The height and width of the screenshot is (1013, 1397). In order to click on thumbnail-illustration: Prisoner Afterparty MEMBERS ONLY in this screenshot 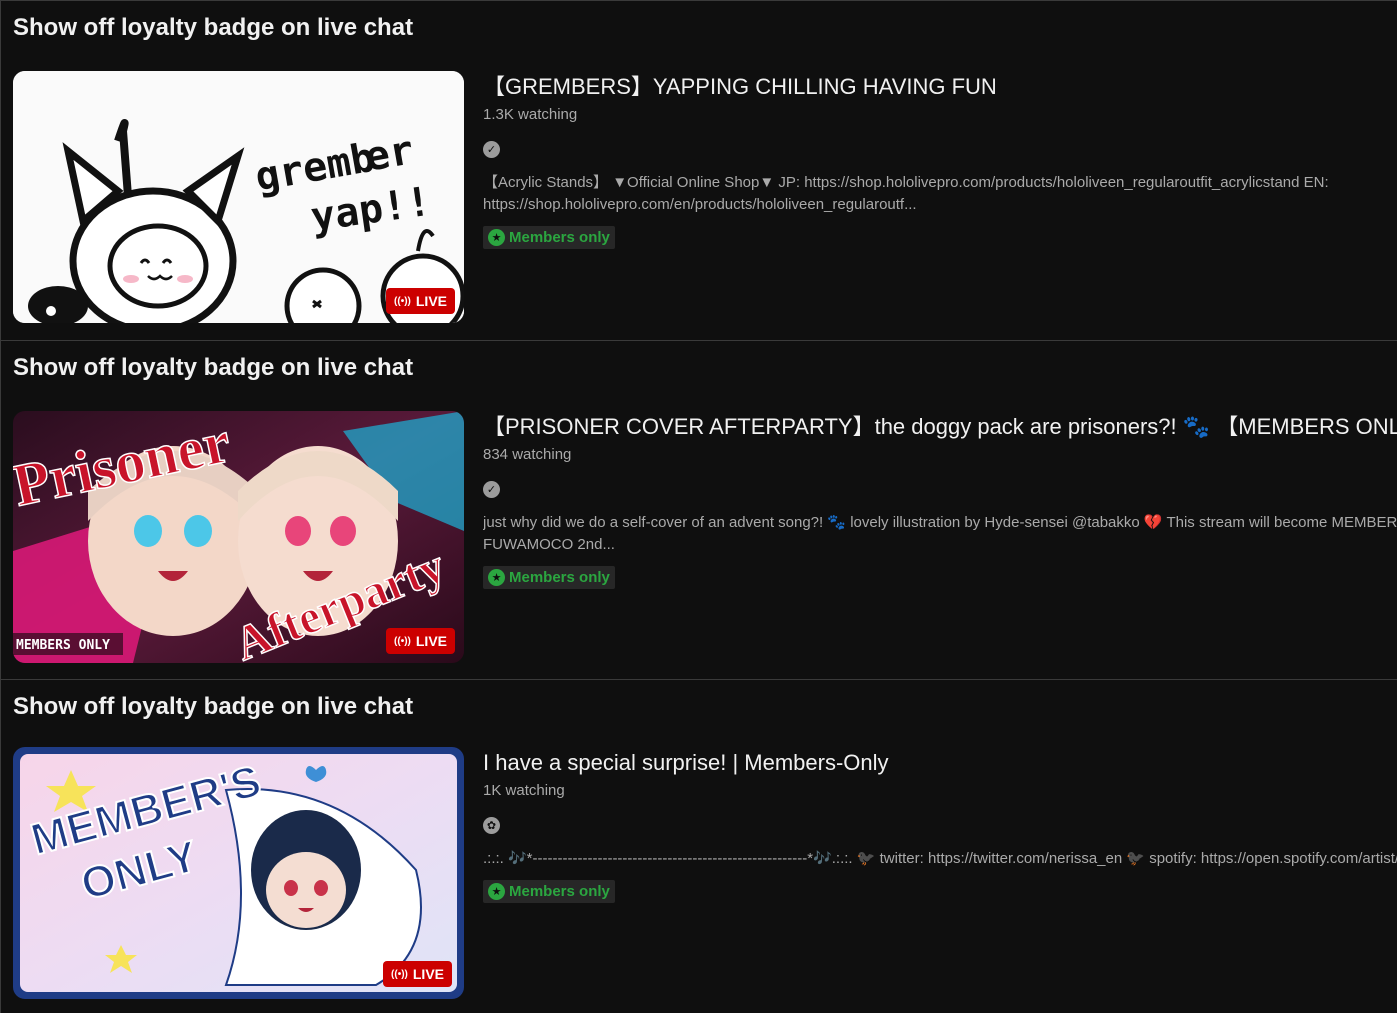, I will do `click(238, 537)`.